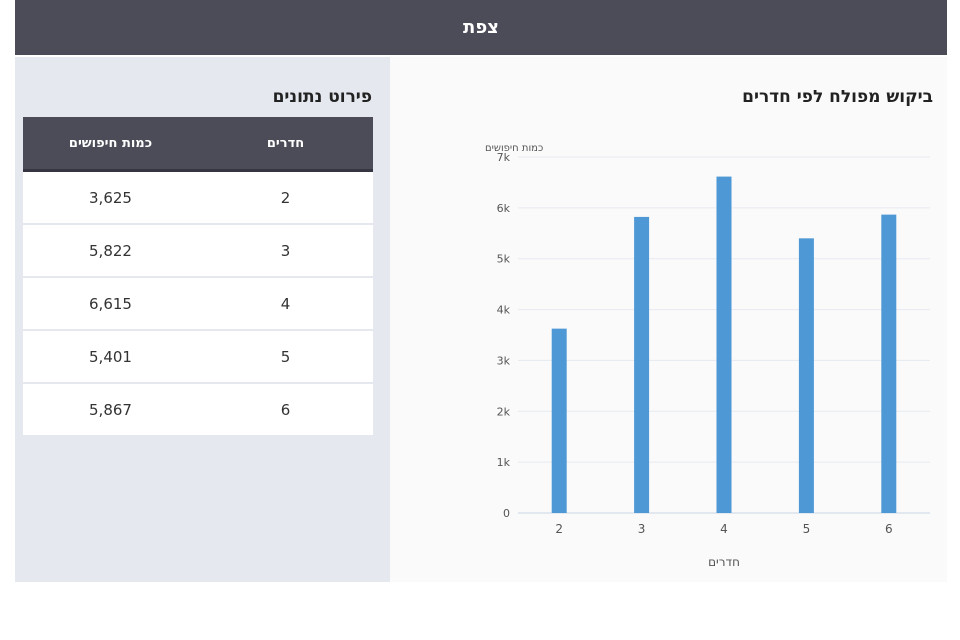 The height and width of the screenshot is (640, 960). Describe the element at coordinates (807, 529) in the screenshot. I see `x-tick-label: 5` at that location.